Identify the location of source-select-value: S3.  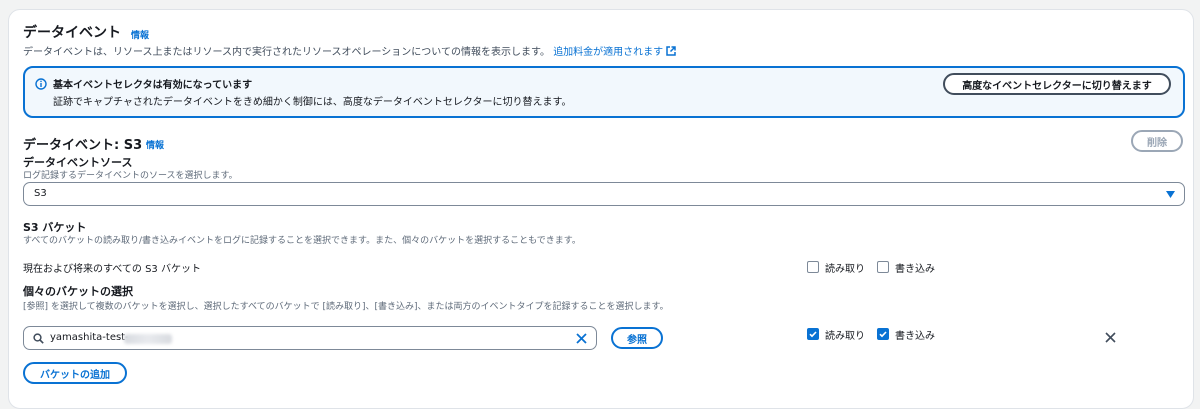
(40, 193).